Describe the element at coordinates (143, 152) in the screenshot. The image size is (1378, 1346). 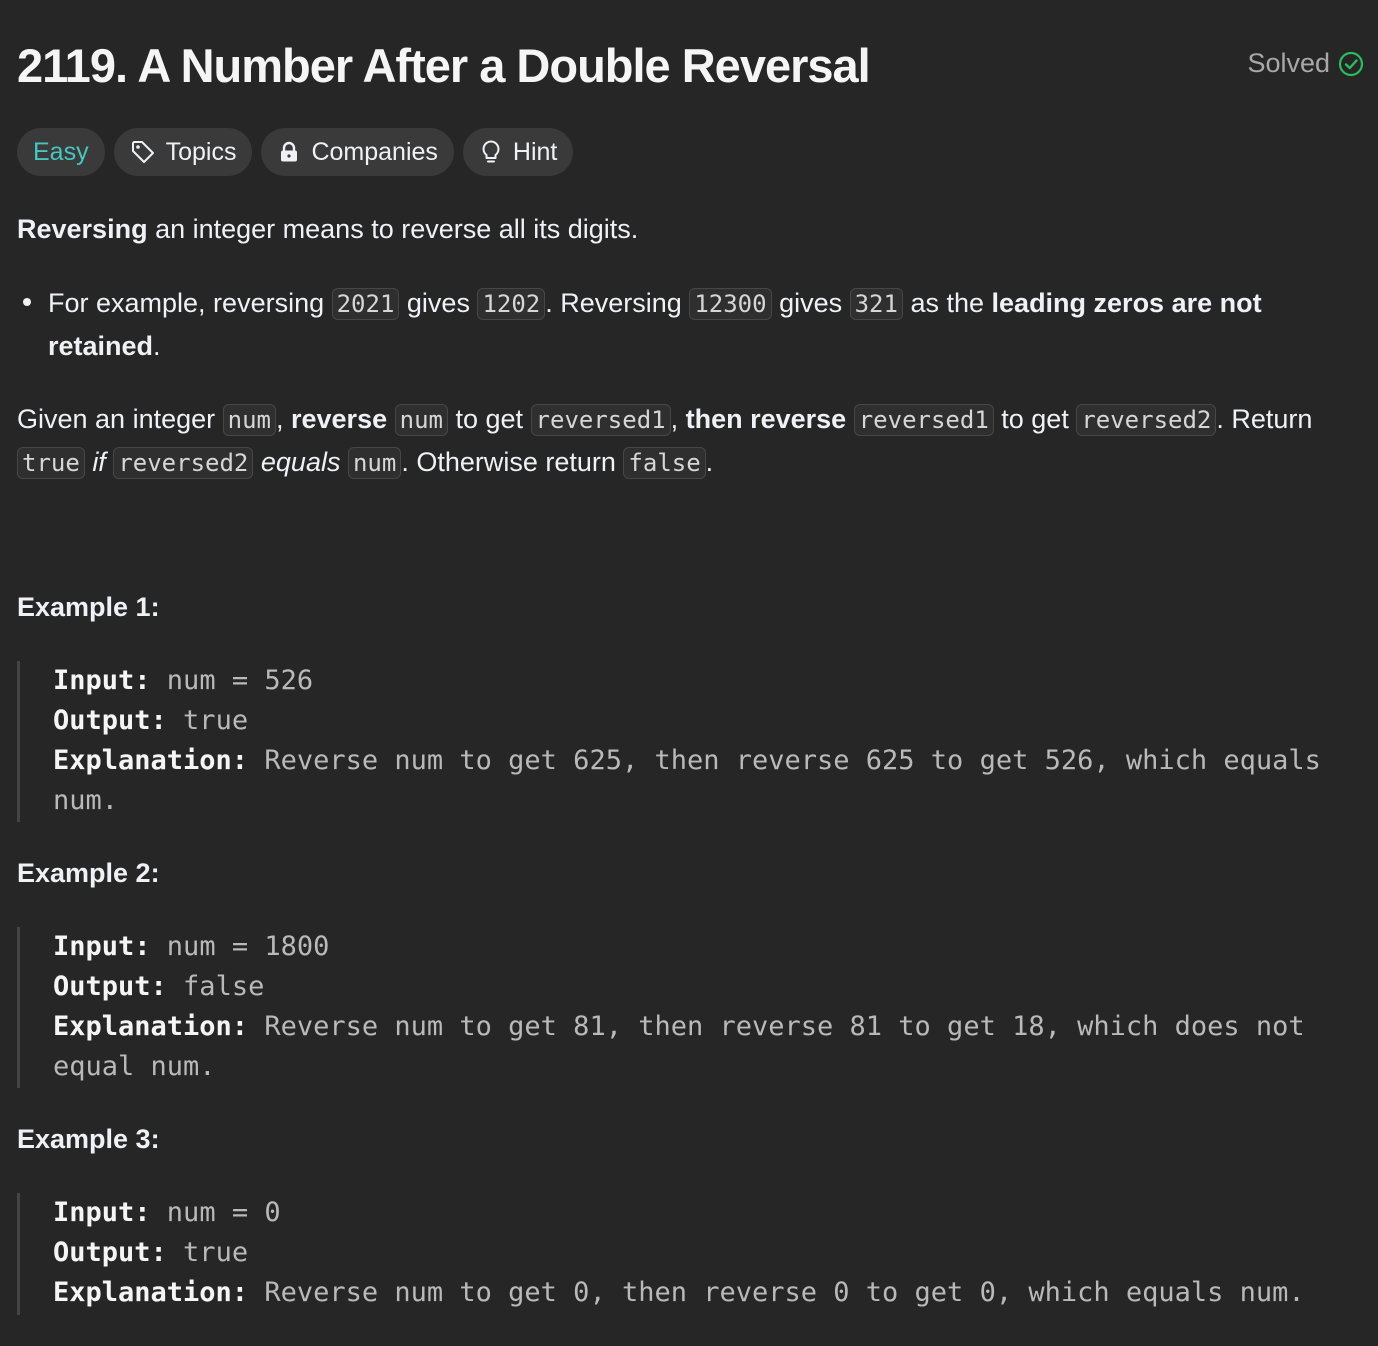
I see `tag-icon` at that location.